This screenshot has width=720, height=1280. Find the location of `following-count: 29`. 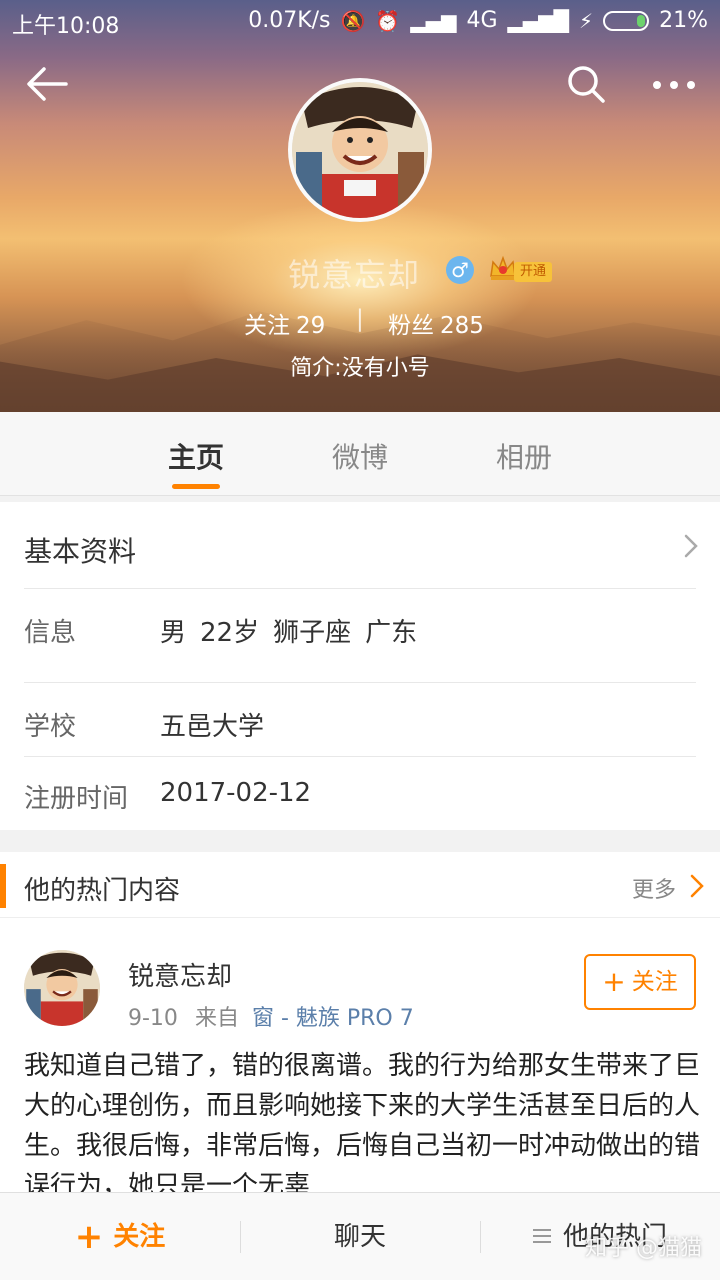

following-count: 29 is located at coordinates (311, 326).